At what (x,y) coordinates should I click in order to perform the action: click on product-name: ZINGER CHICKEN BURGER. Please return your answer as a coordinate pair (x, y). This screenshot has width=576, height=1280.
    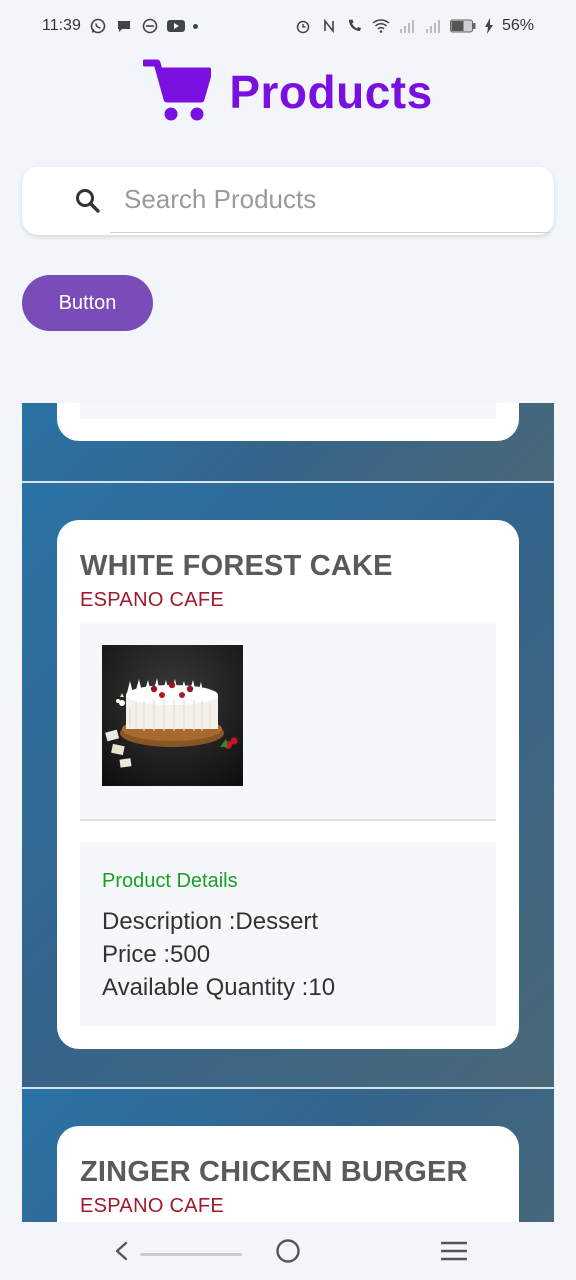
    Looking at the image, I should click on (274, 1172).